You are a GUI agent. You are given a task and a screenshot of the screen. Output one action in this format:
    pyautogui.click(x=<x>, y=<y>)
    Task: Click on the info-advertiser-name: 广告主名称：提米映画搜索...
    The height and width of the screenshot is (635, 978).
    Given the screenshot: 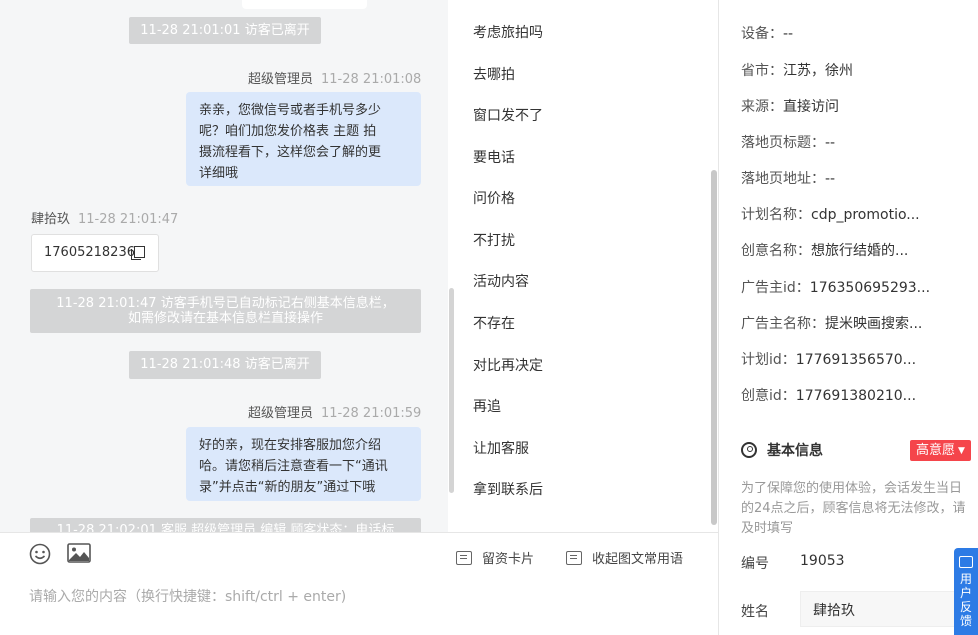 What is the action you would take?
    pyautogui.click(x=832, y=324)
    